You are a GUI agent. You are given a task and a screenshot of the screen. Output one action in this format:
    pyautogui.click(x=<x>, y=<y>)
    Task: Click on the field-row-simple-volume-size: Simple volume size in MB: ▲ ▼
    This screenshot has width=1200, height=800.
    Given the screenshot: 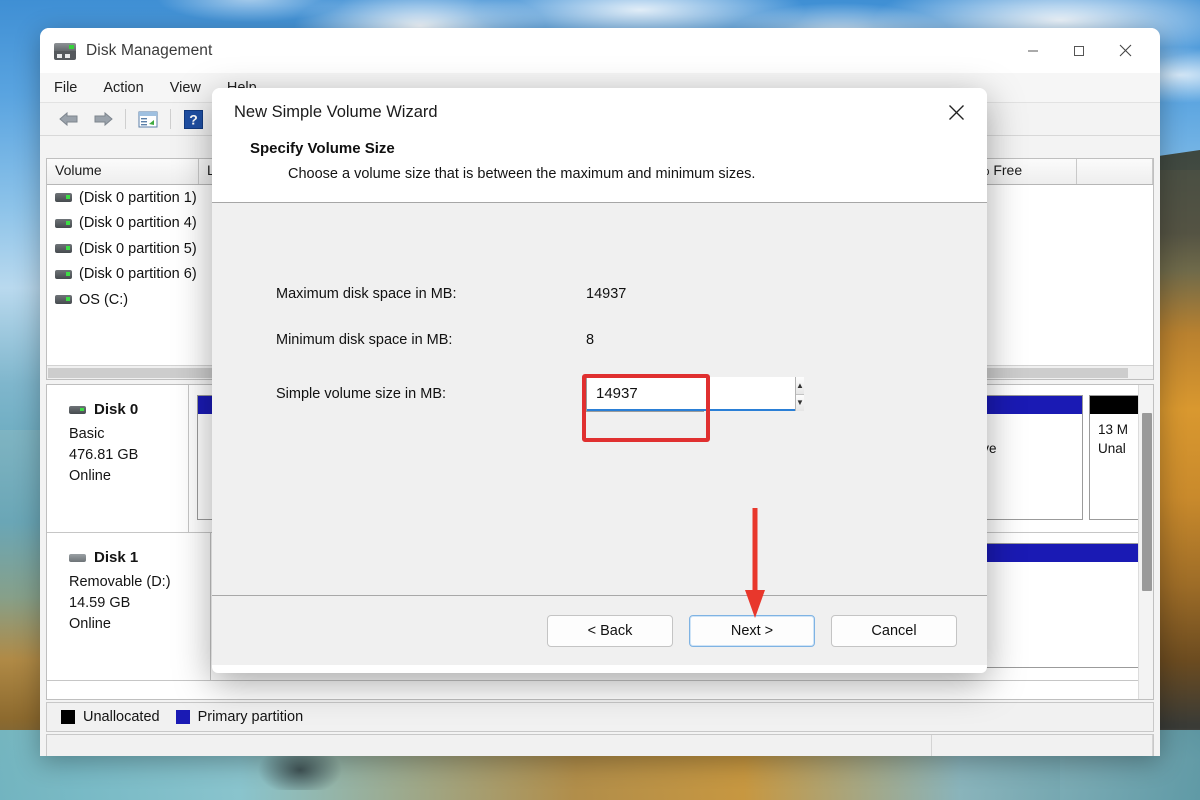 What is the action you would take?
    pyautogui.click(x=631, y=394)
    